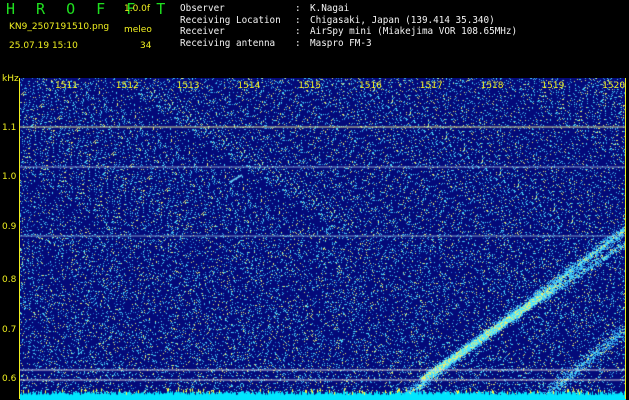  What do you see at coordinates (66, 86) in the screenshot?
I see `x-tick-label: 1511` at bounding box center [66, 86].